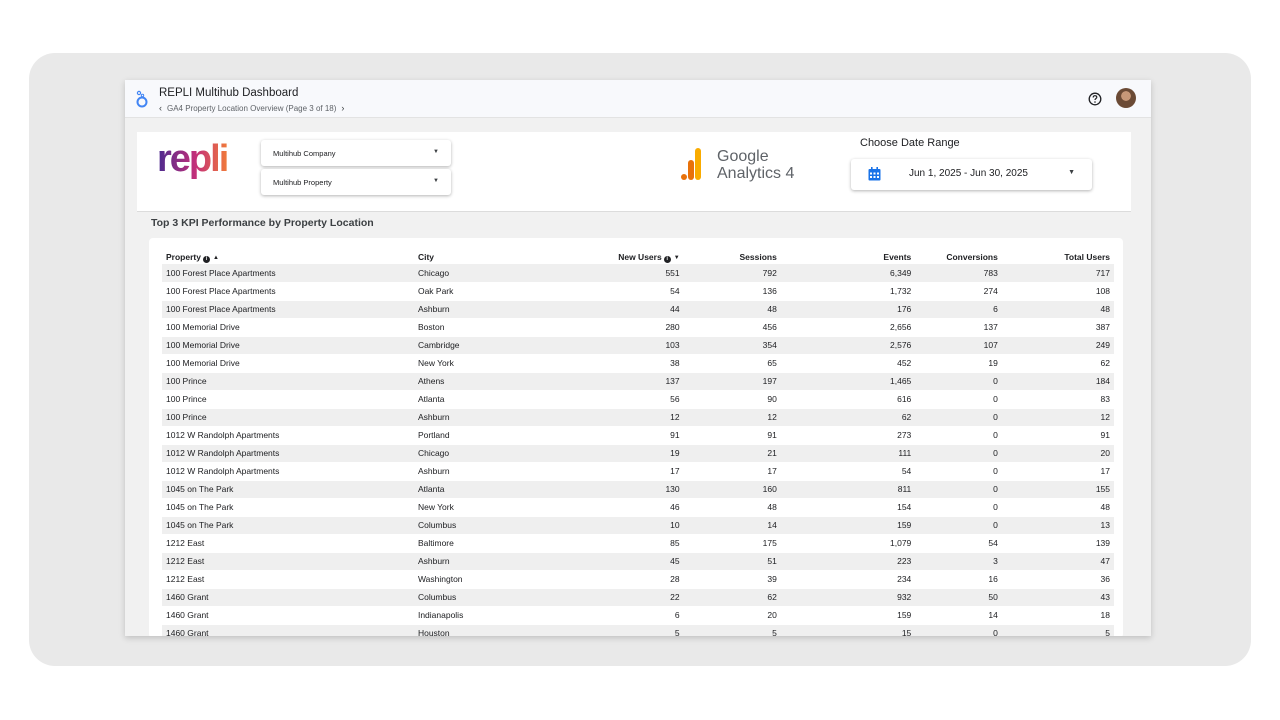 This screenshot has width=1280, height=720. What do you see at coordinates (848, 399) in the screenshot?
I see `cell-events: 616` at bounding box center [848, 399].